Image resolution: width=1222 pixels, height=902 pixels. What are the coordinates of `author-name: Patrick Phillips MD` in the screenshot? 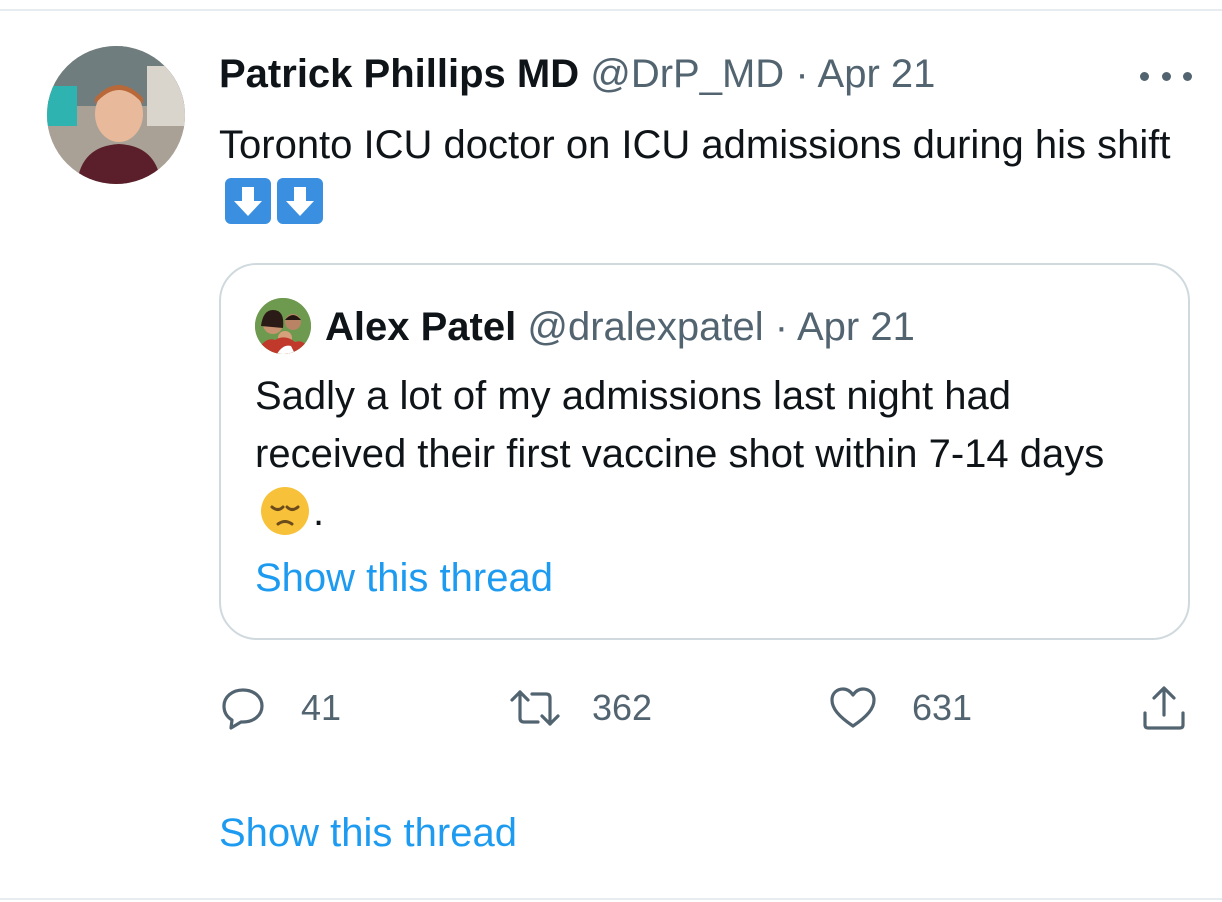 It's located at (399, 74).